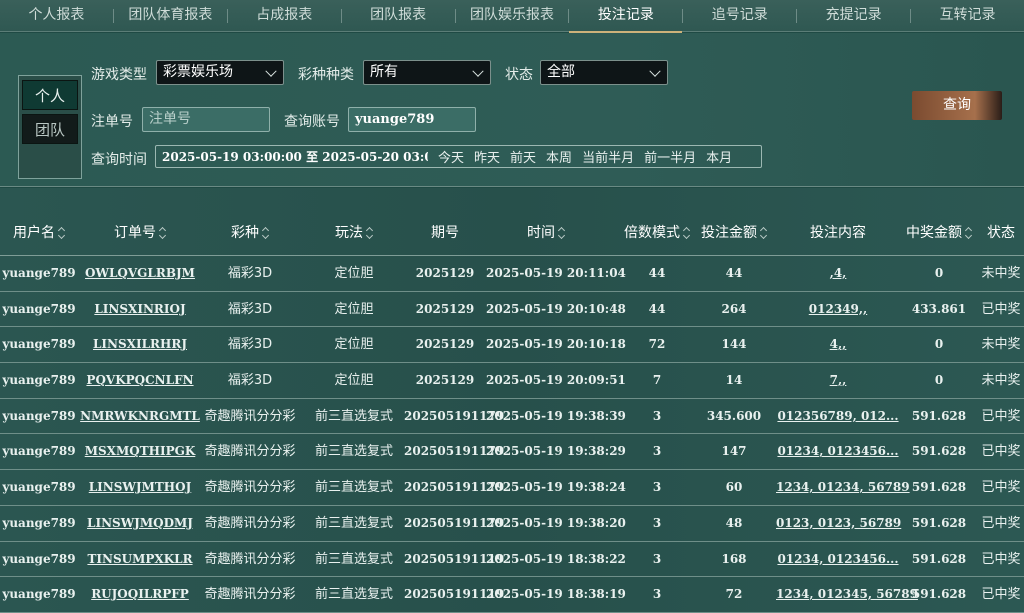  Describe the element at coordinates (556, 594) in the screenshot. I see `table-cell: 2025-05-19 18:38:19` at that location.